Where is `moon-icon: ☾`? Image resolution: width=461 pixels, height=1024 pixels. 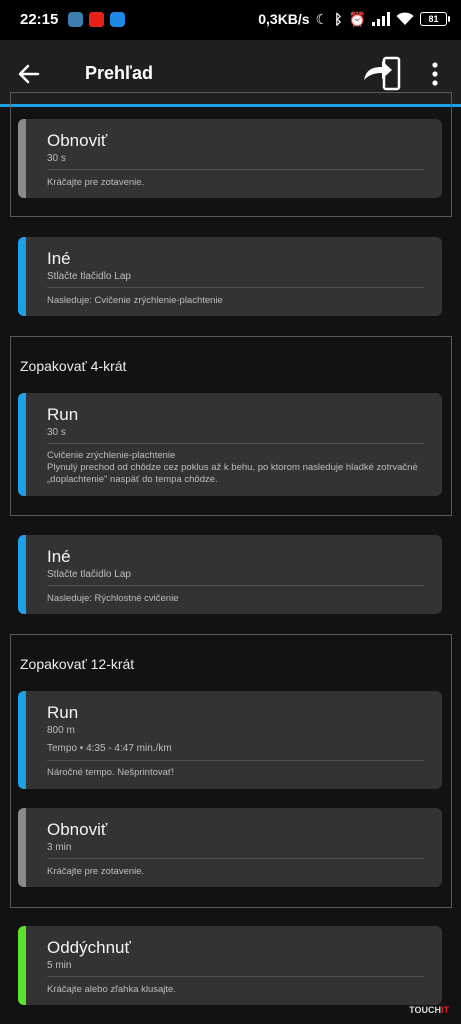 moon-icon: ☾ is located at coordinates (322, 19).